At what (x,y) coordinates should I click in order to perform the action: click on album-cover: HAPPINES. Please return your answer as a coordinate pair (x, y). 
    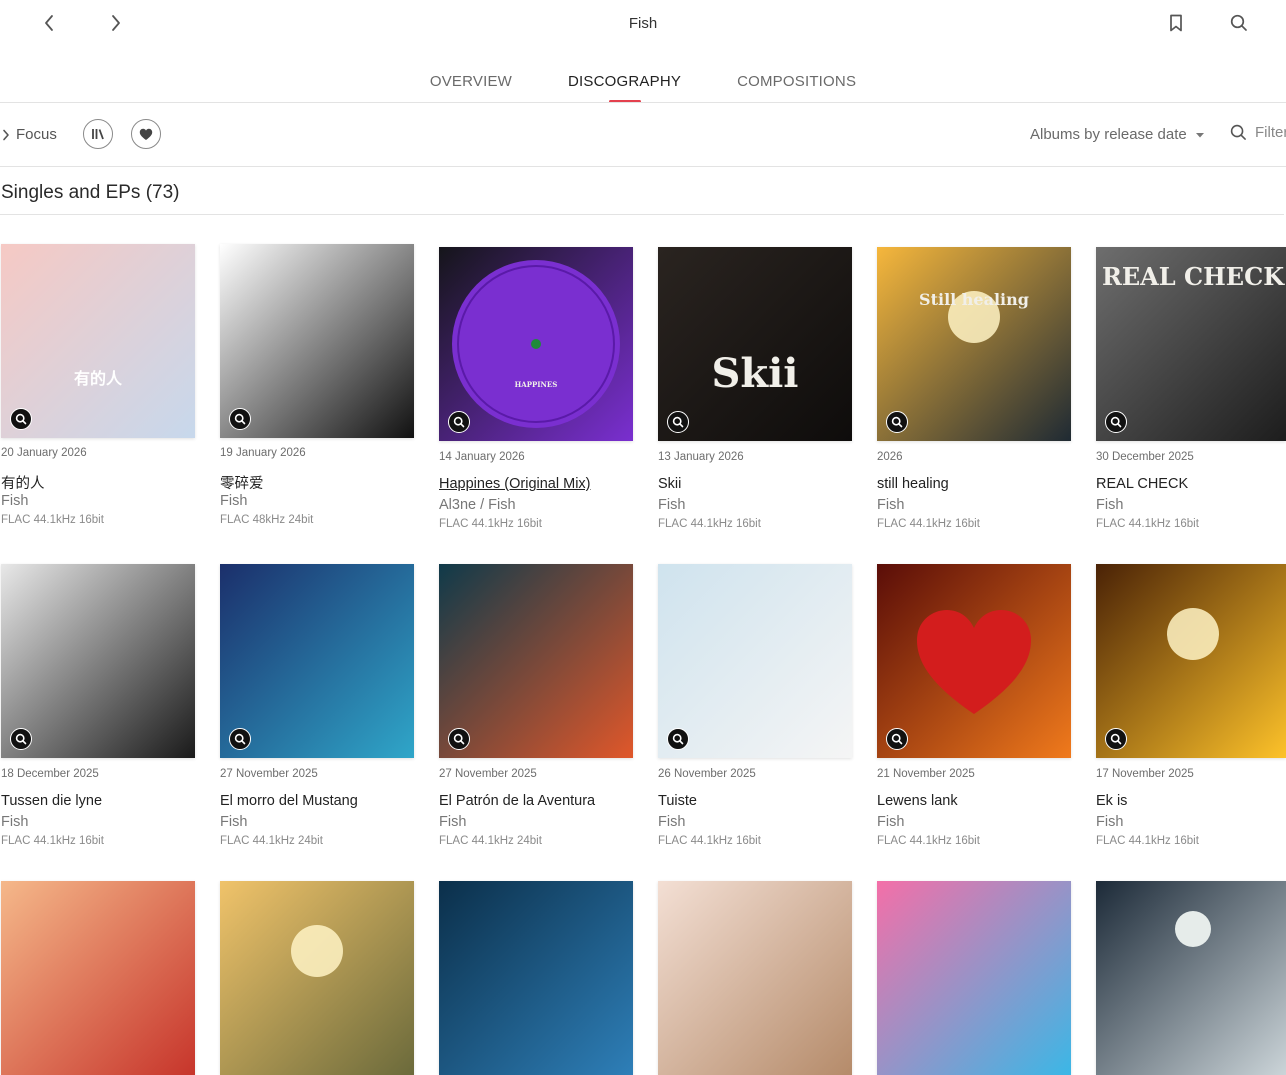
    Looking at the image, I should click on (536, 344).